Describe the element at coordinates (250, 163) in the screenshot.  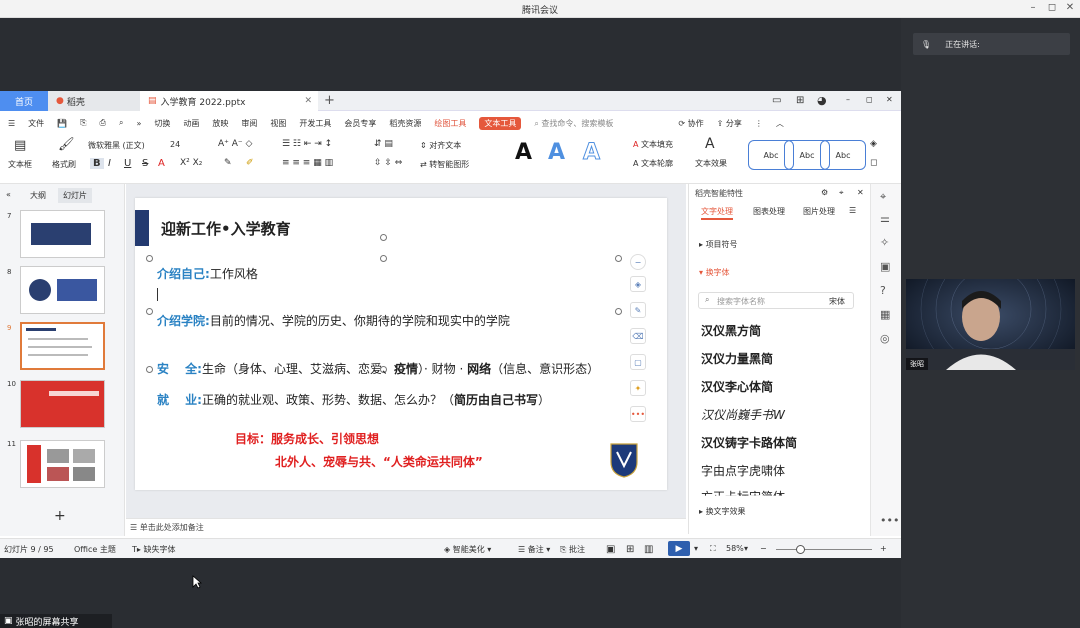
I see `text-highlight-icon: ✐` at that location.